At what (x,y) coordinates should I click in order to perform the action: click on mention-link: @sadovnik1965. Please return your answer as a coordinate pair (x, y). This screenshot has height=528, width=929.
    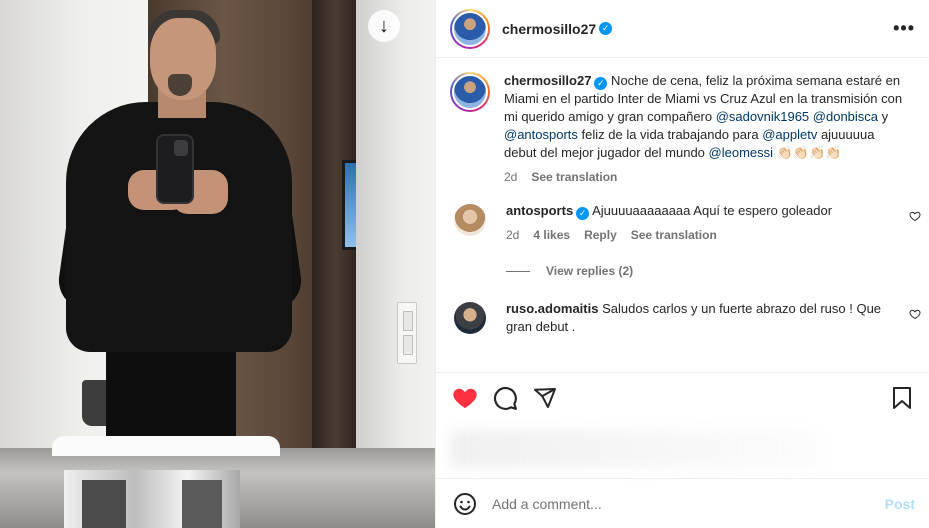
    Looking at the image, I should click on (762, 116).